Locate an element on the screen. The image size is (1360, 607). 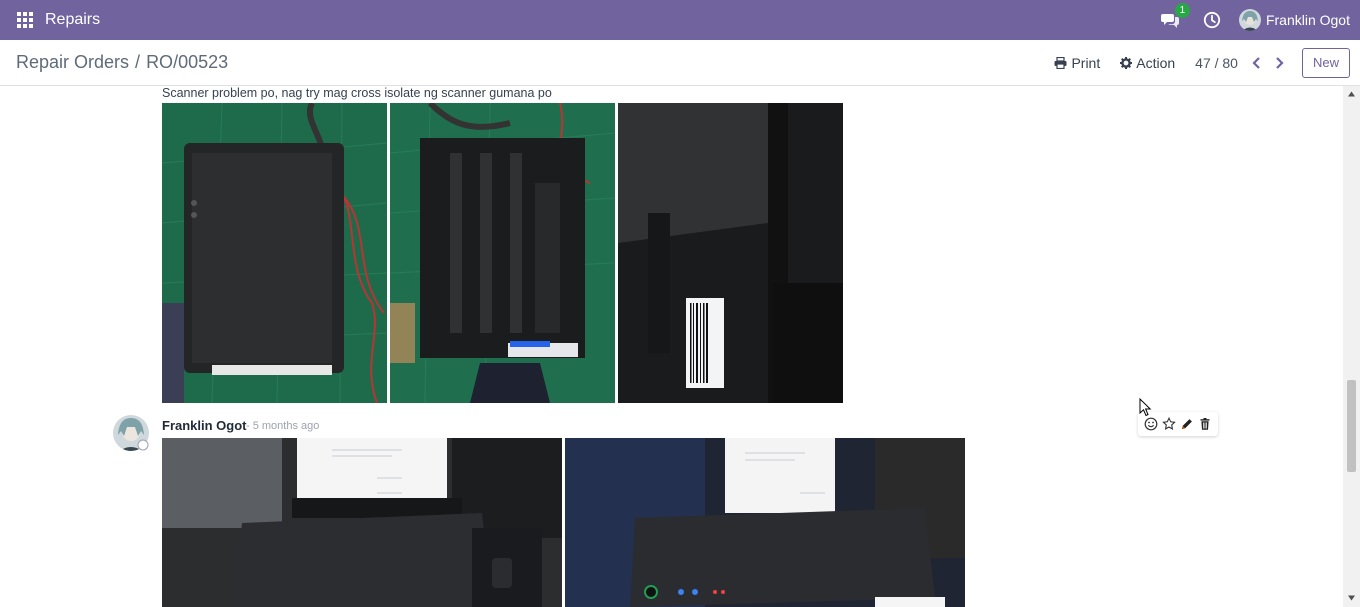
smile-icon is located at coordinates (1151, 424).